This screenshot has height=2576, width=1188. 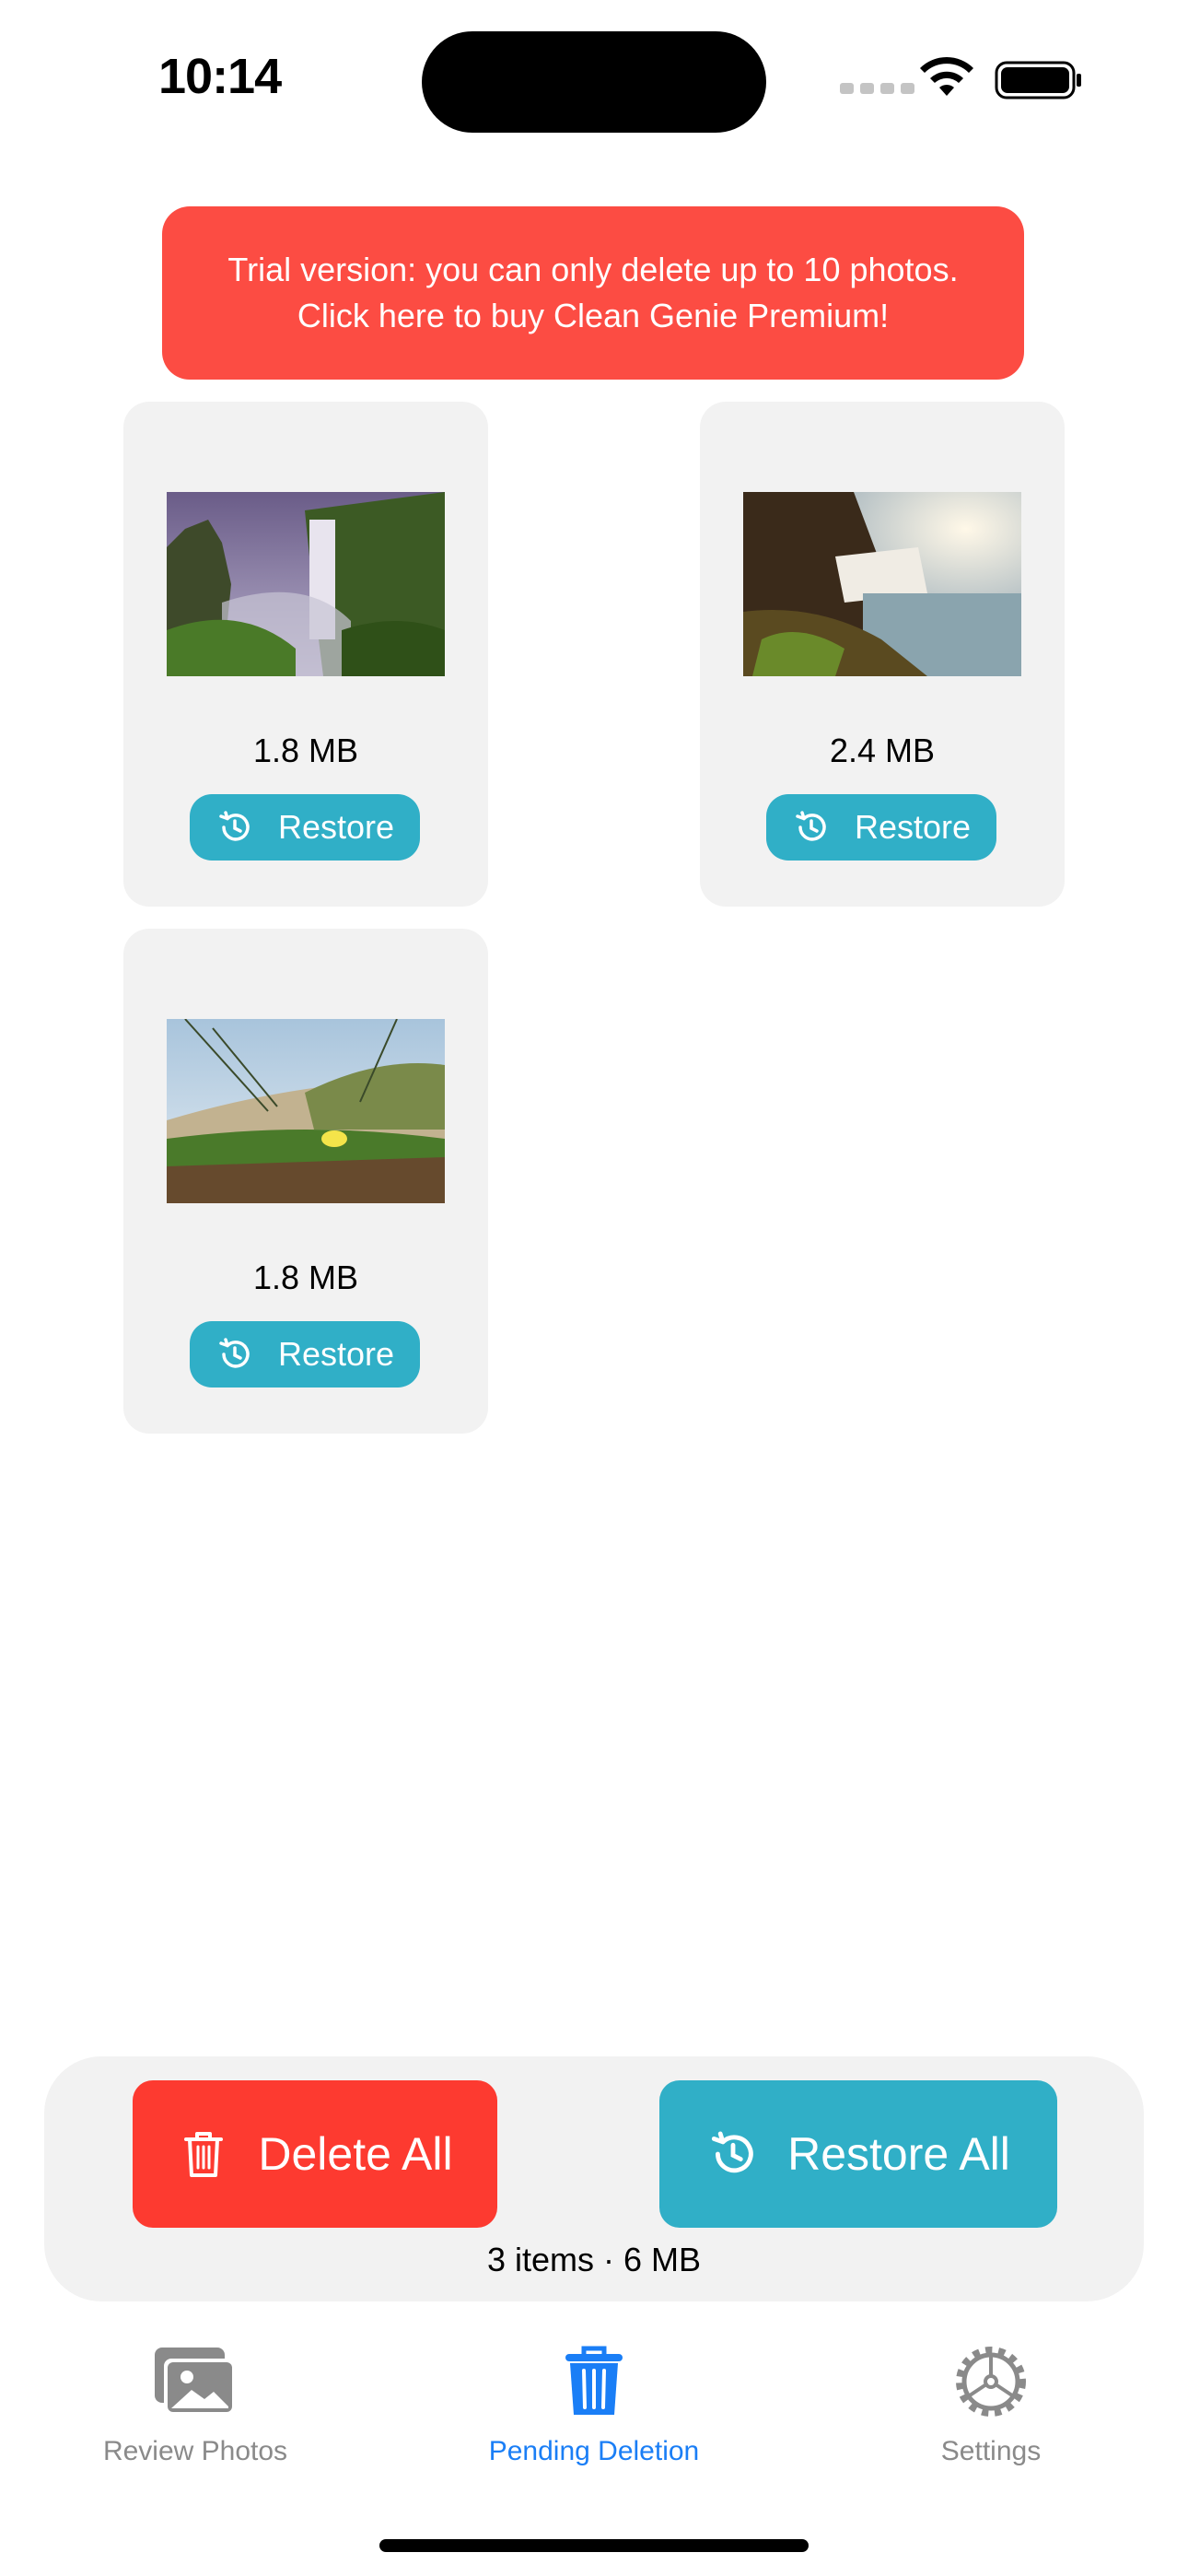 What do you see at coordinates (594, 2259) in the screenshot?
I see `pending-summary: 3 items · 6 MB` at bounding box center [594, 2259].